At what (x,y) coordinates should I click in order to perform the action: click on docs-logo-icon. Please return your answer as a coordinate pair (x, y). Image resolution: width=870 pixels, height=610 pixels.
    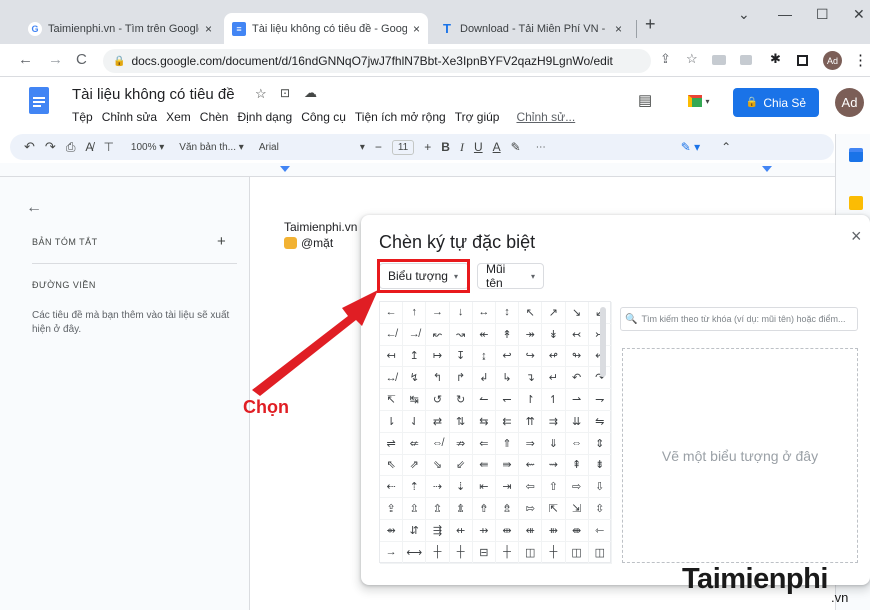
    Looking at the image, I should click on (39, 100).